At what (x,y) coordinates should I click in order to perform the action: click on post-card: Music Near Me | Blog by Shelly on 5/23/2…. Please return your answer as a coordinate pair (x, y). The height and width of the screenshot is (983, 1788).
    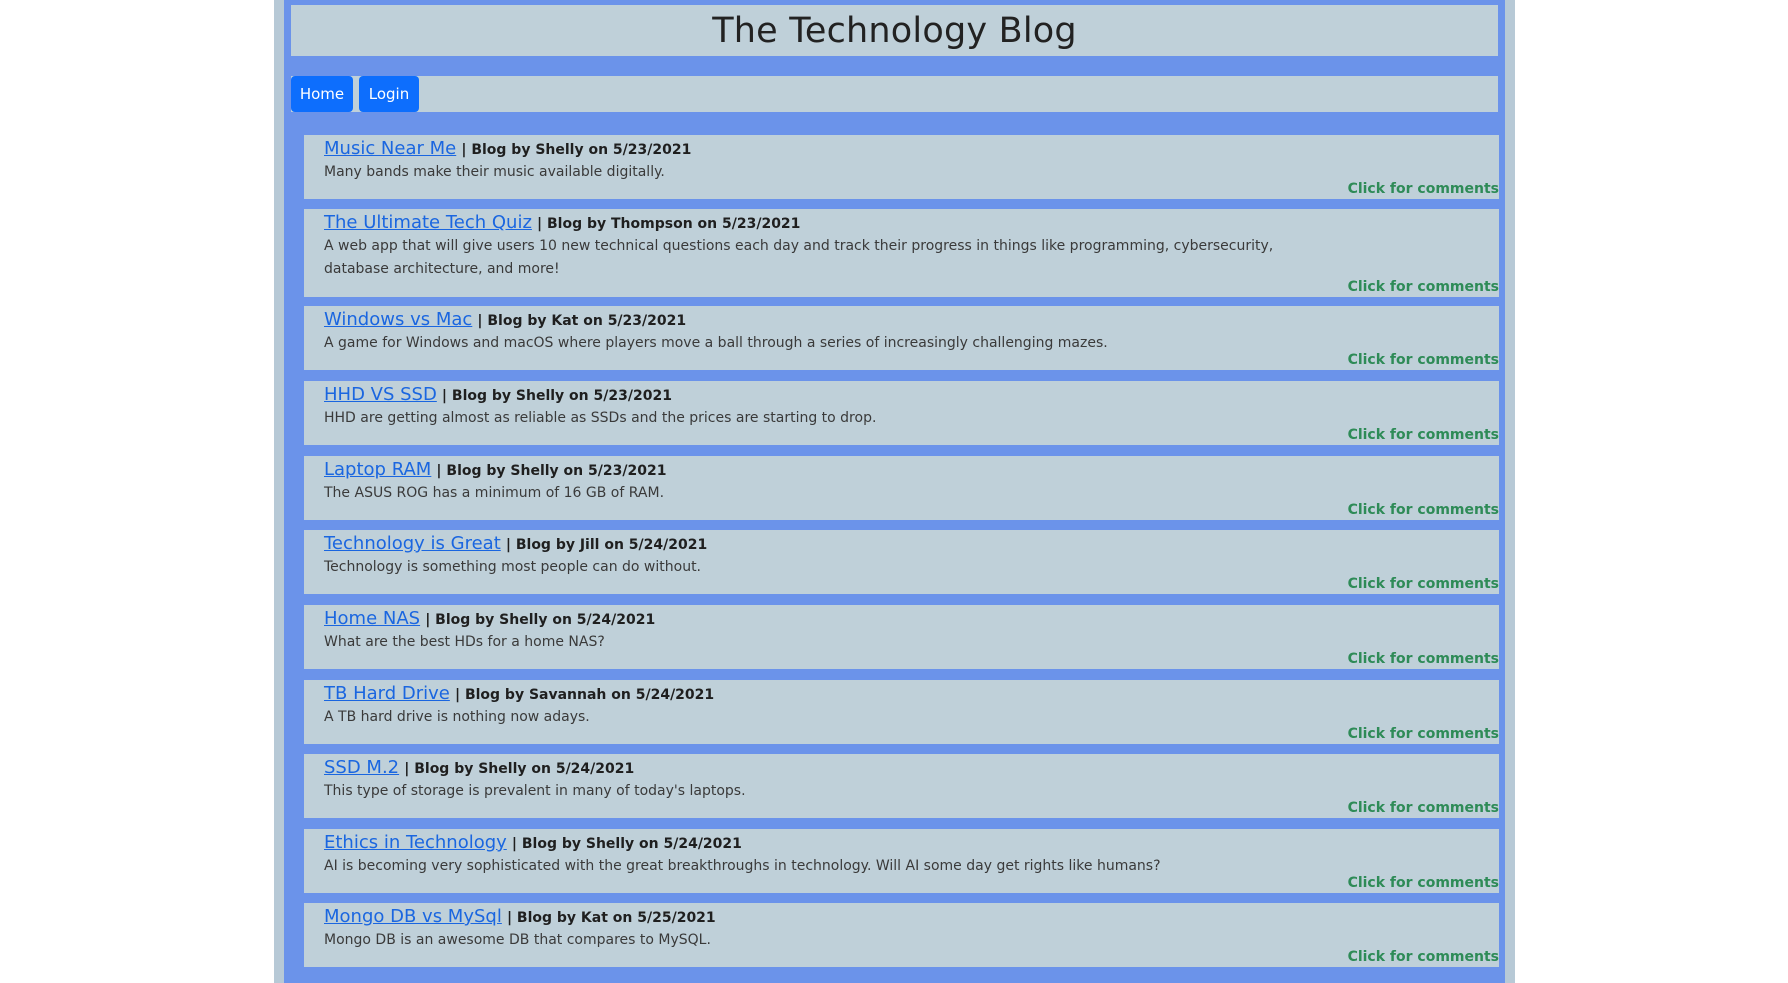
    Looking at the image, I should click on (901, 167).